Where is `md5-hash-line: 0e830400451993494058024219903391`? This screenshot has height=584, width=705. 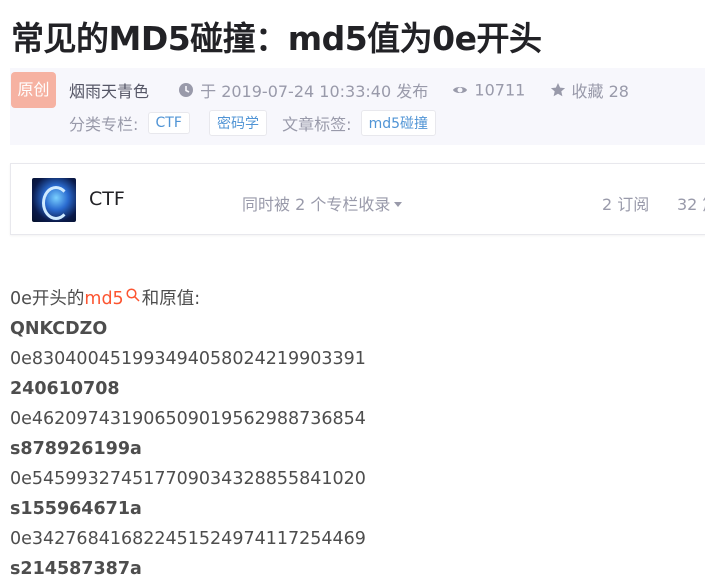
md5-hash-line: 0e830400451993494058024219903391 is located at coordinates (188, 359).